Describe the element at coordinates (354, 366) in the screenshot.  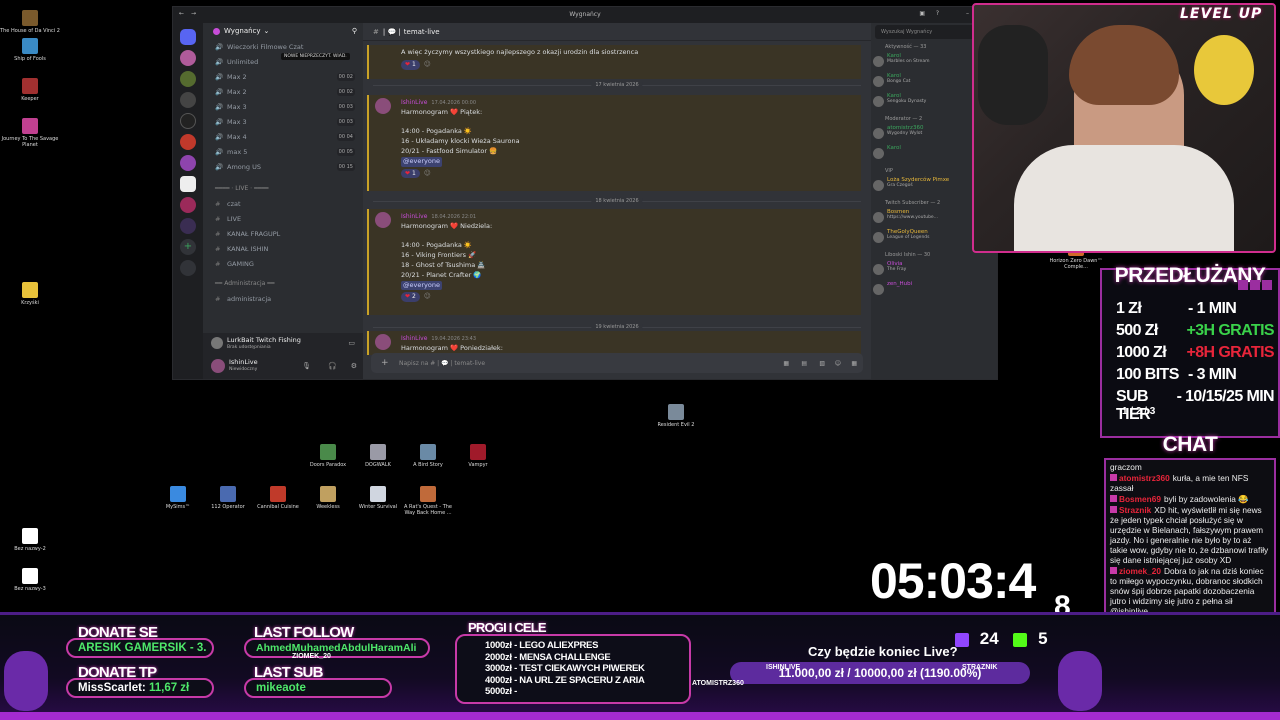
I see `settings-gear-icon: ⚙` at that location.